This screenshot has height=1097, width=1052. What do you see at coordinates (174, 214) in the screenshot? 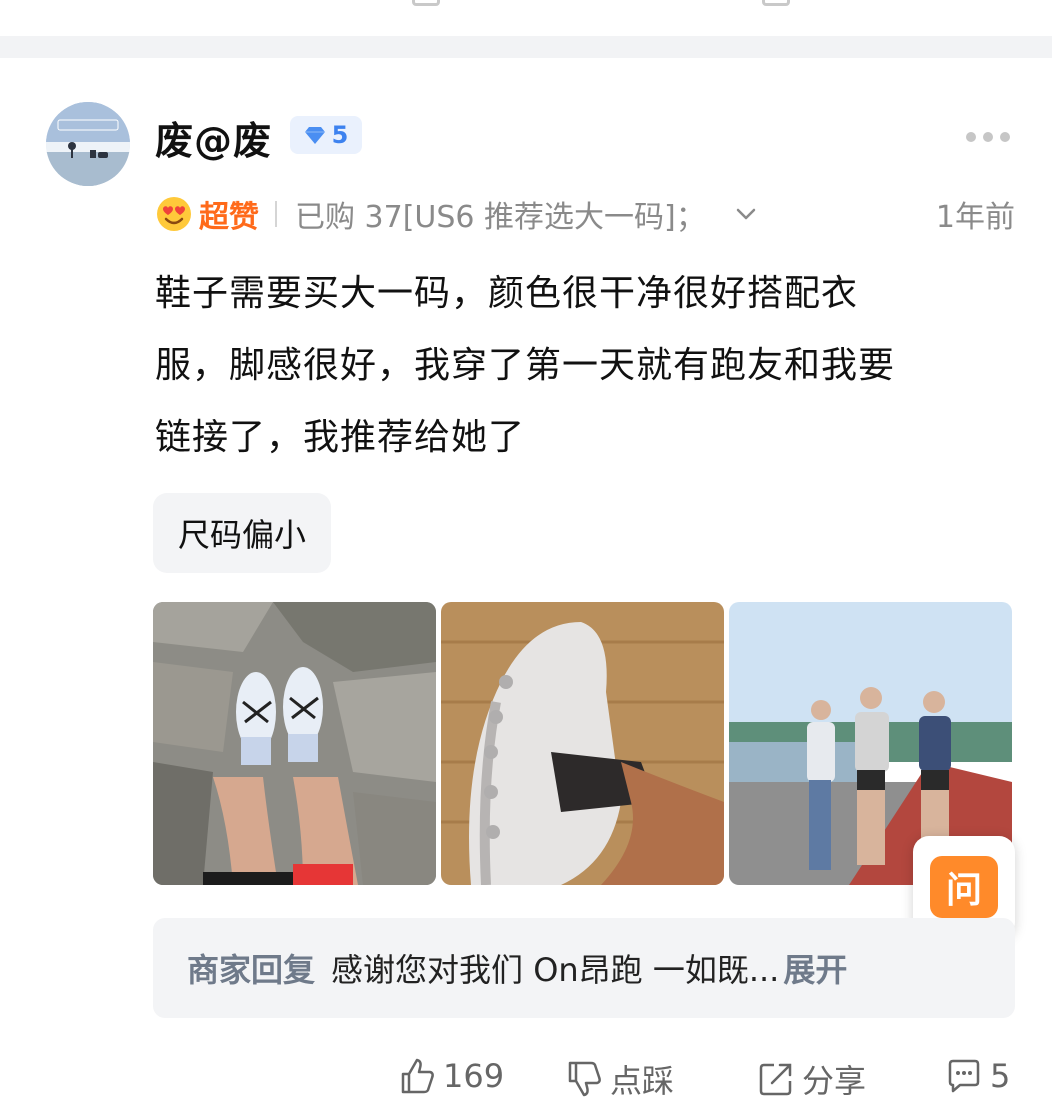
I see `heart-eyes-emoji-icon` at bounding box center [174, 214].